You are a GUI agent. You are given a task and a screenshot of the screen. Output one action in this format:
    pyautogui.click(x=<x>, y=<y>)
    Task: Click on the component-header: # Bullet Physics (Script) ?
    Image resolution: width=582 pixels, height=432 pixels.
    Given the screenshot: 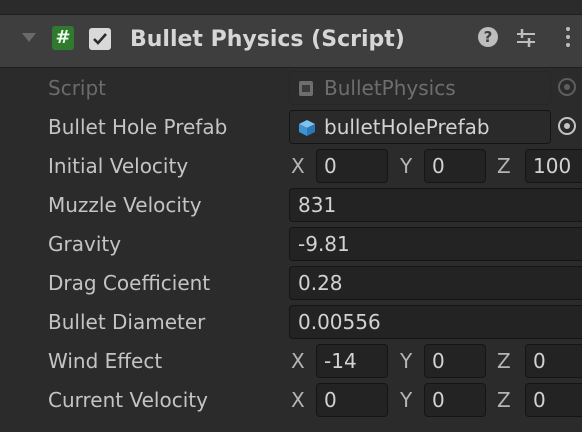 What is the action you would take?
    pyautogui.click(x=291, y=41)
    